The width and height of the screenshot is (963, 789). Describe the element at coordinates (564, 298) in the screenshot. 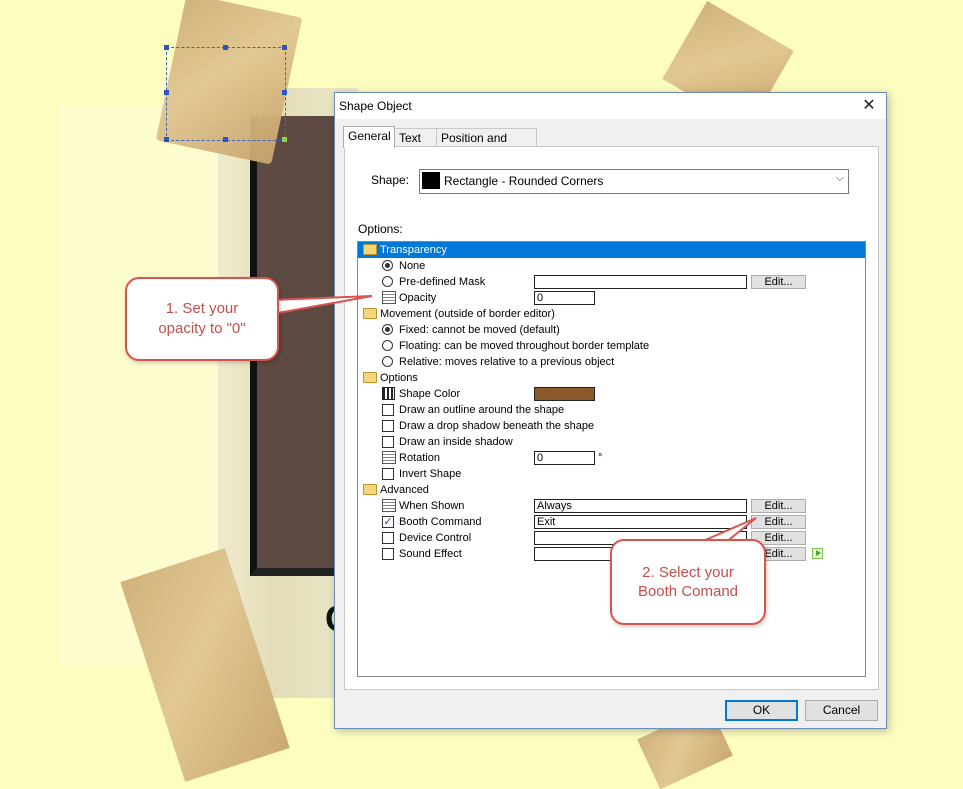

I see `opacity-field: 0` at that location.